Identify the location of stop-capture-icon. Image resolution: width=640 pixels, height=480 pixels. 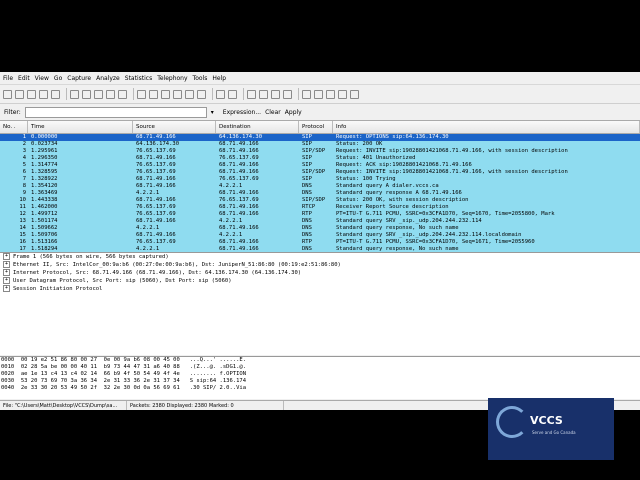
(43, 94).